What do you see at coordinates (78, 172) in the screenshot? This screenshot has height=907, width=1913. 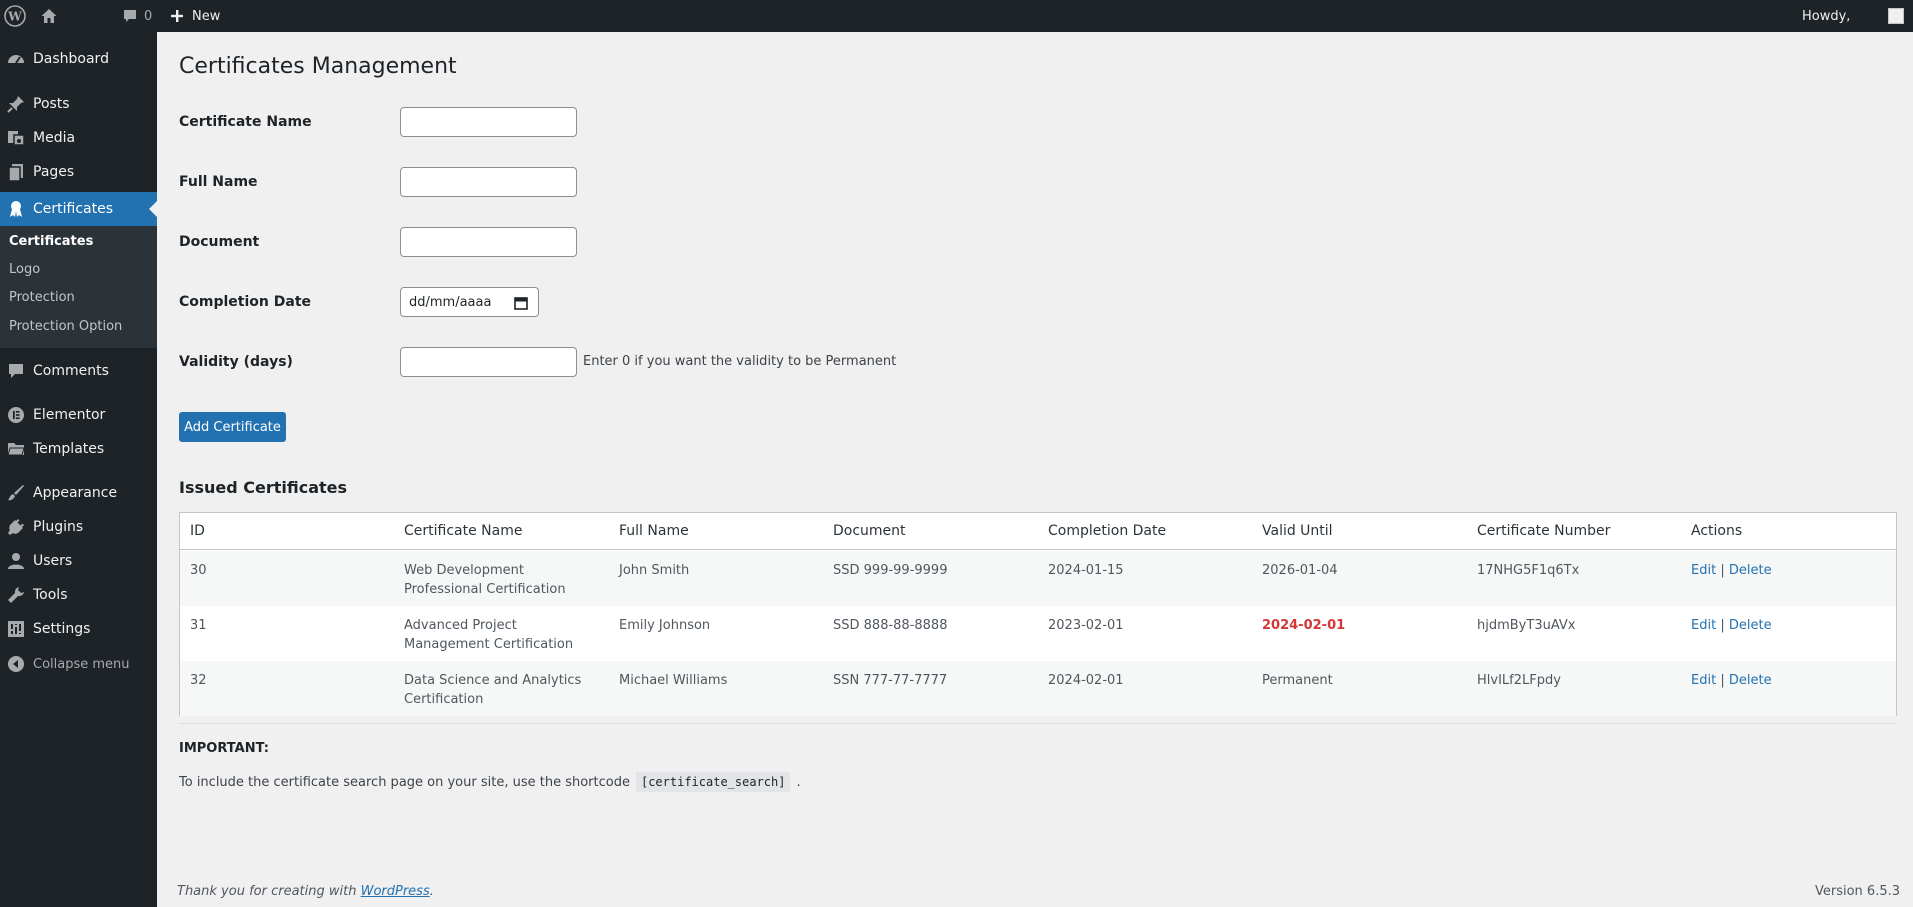 I see `sidebar-item-pages: Pages` at bounding box center [78, 172].